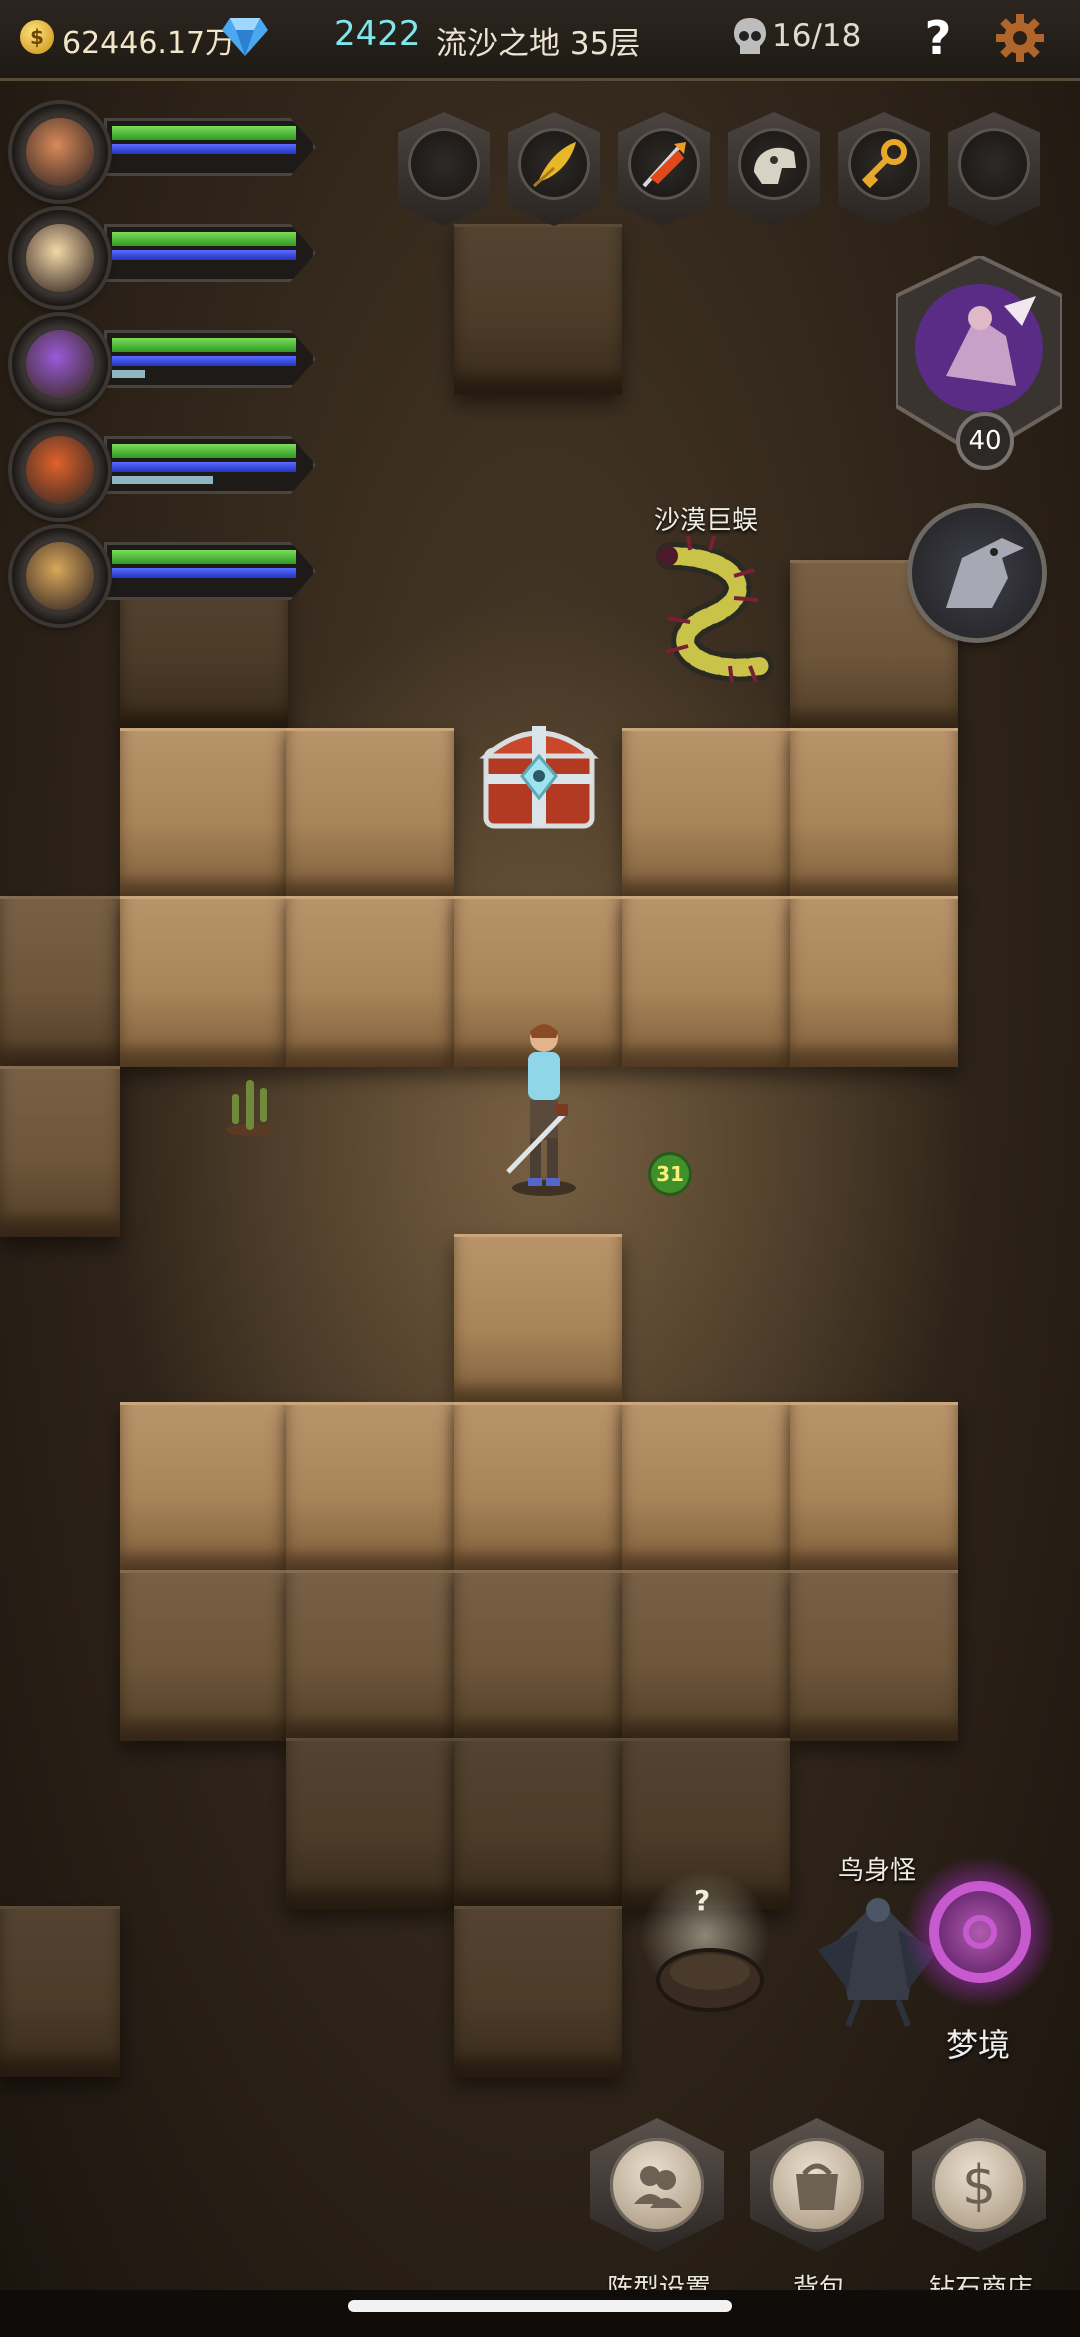 The width and height of the screenshot is (1080, 2337). Describe the element at coordinates (710, 611) in the screenshot. I see `centipede-enemy` at that location.